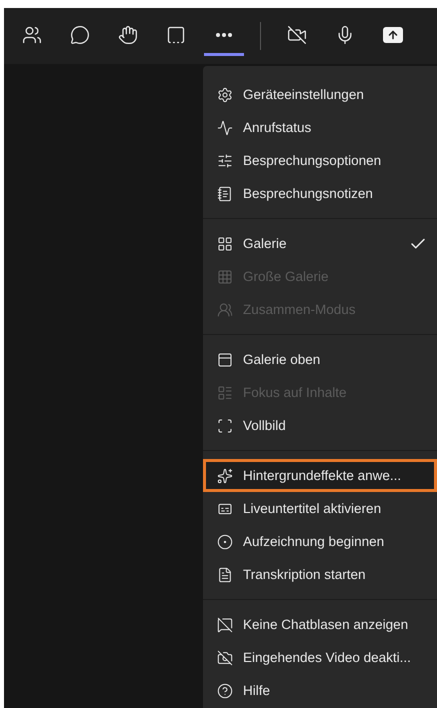 The image size is (437, 708). I want to click on settings-icon, so click(225, 94).